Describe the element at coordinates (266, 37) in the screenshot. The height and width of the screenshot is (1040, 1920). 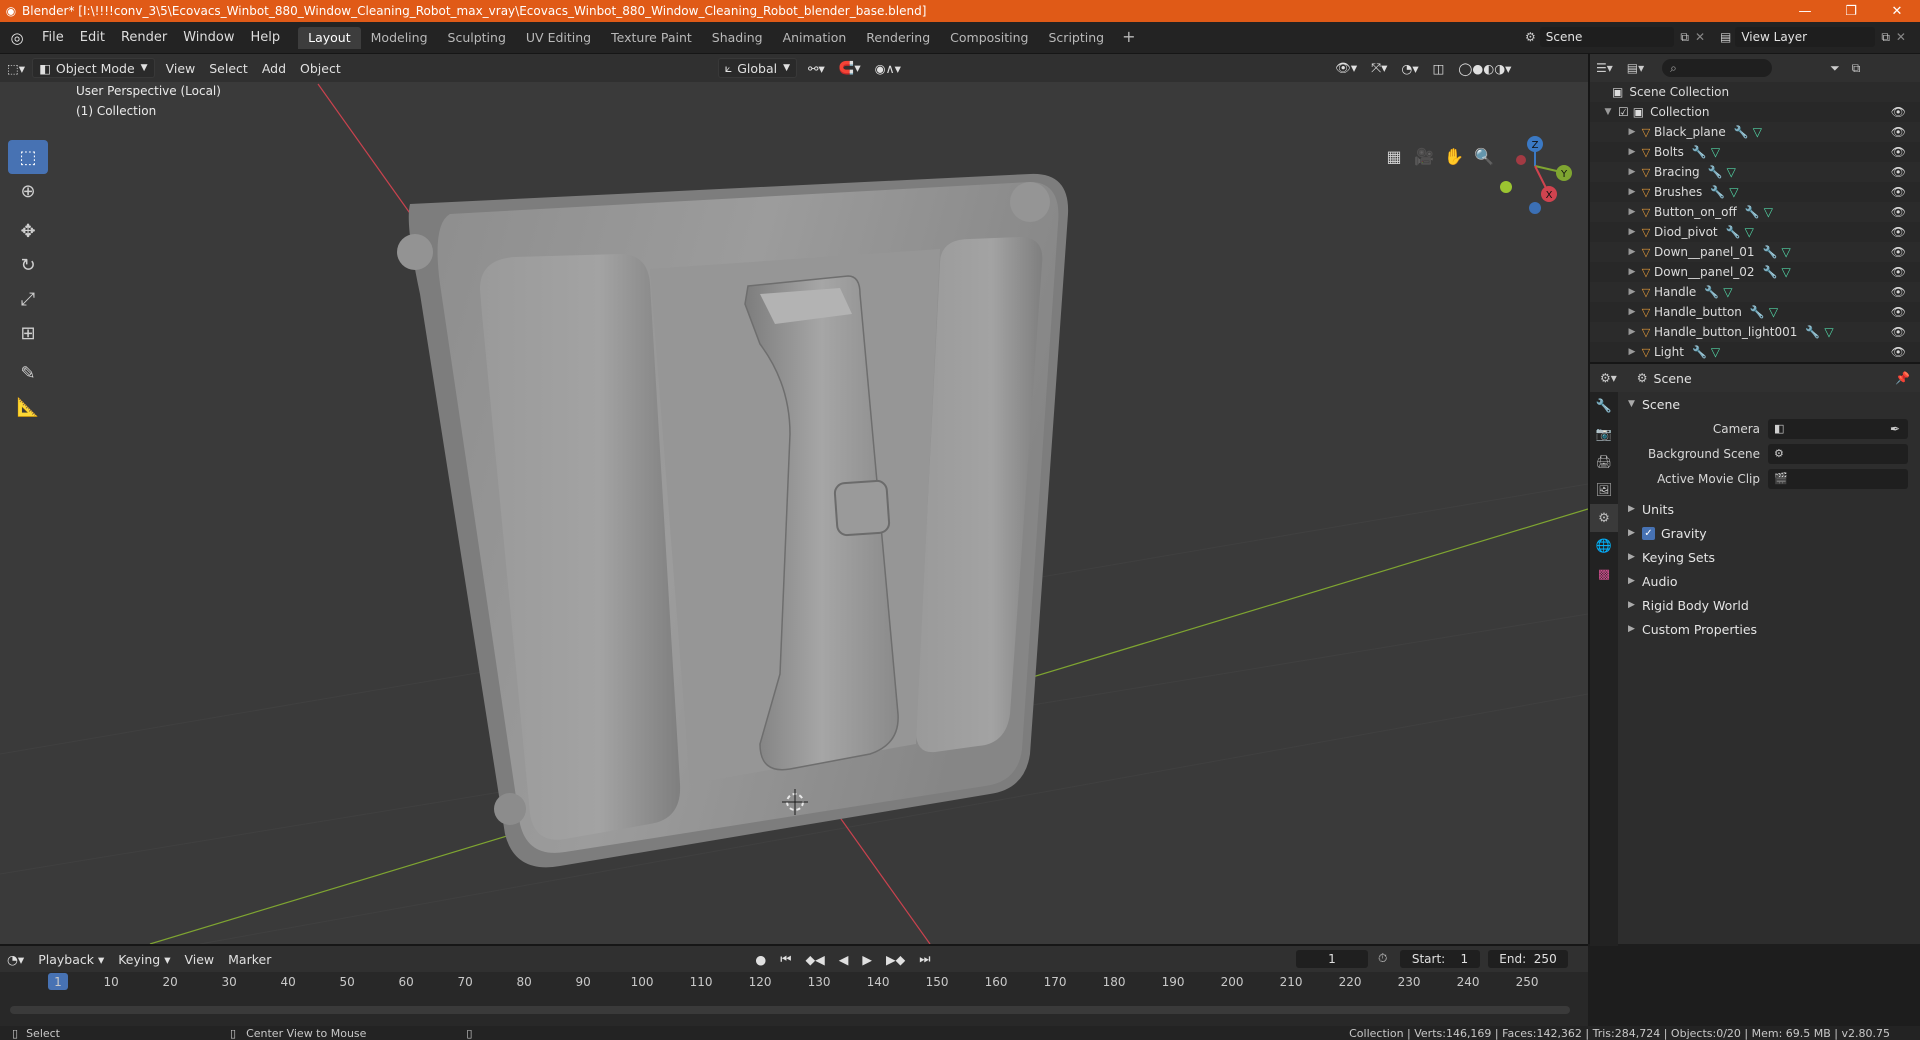
I see `menu-help: Help` at that location.